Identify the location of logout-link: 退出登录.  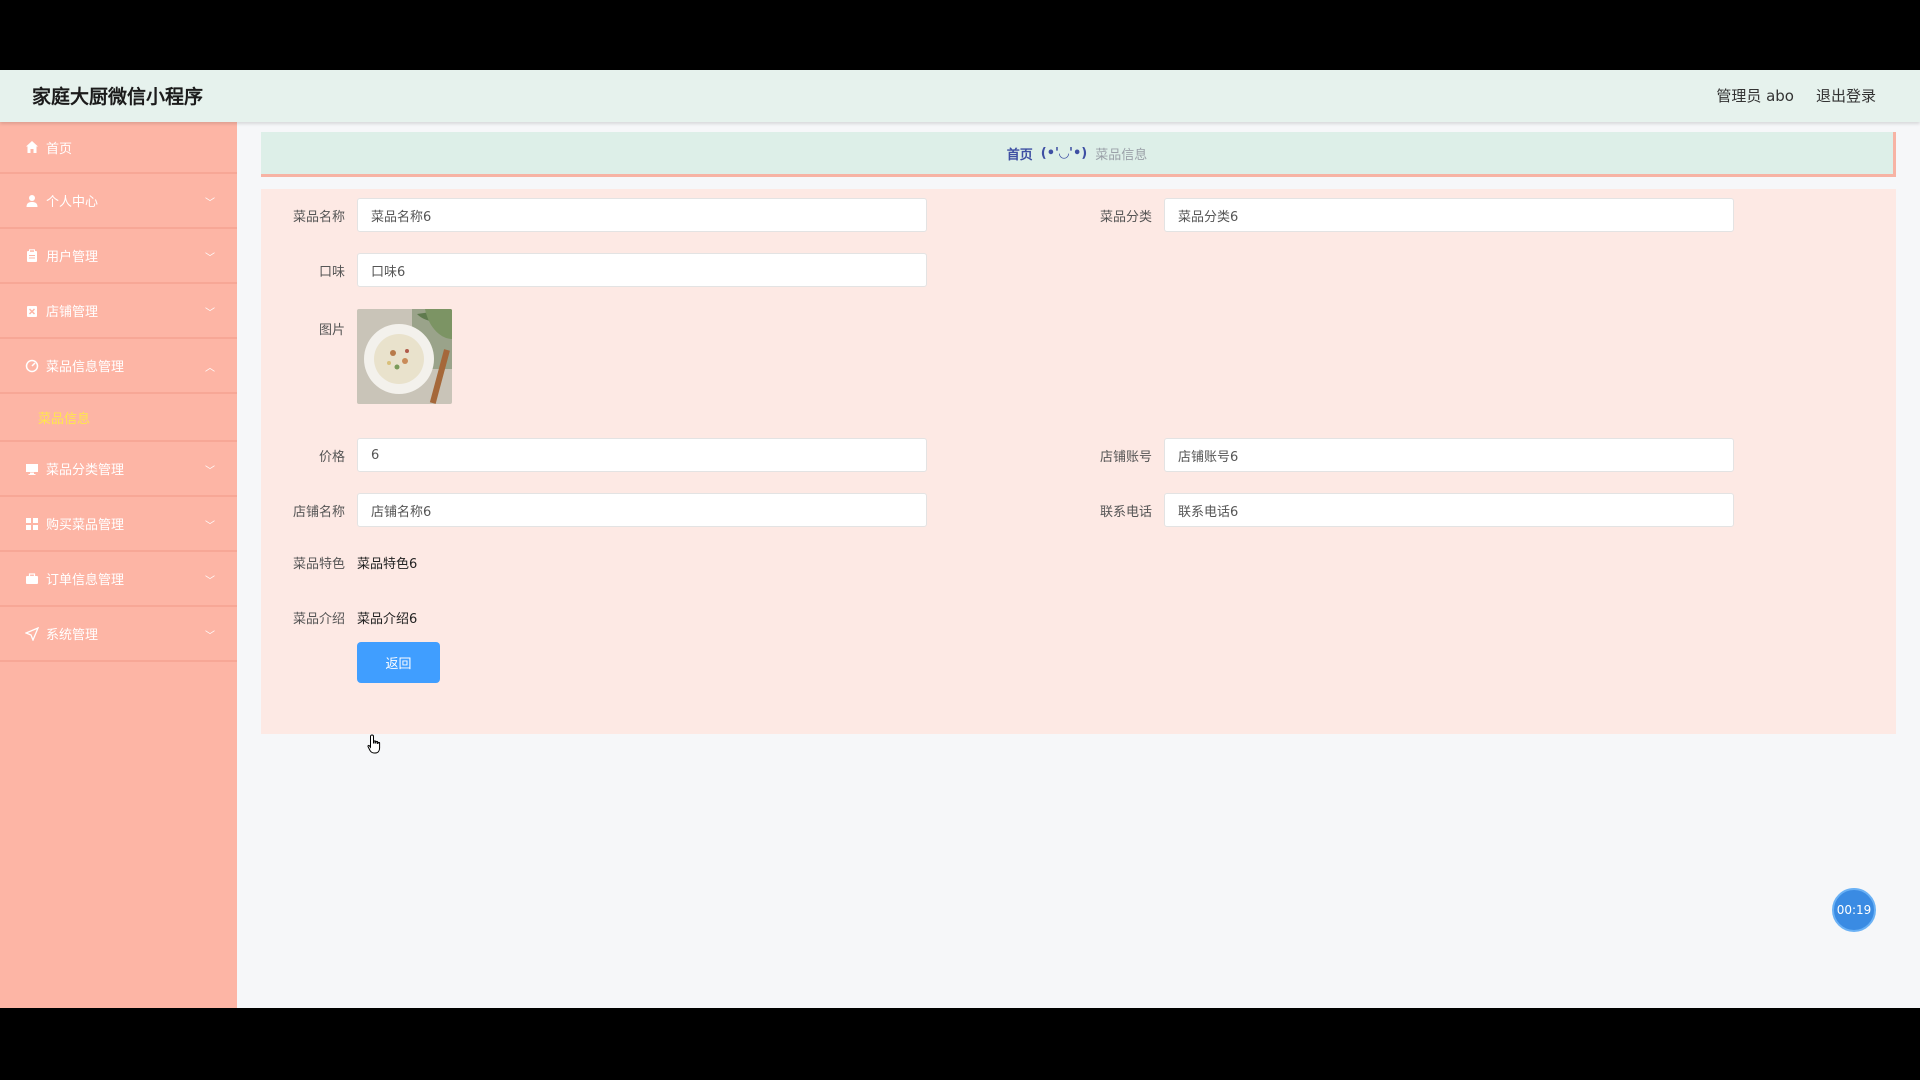
(1846, 95).